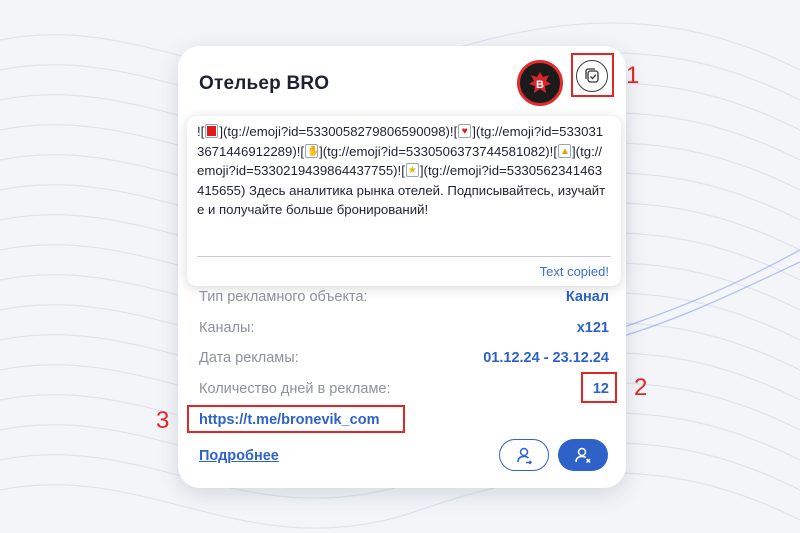 Image resolution: width=800 pixels, height=533 pixels. I want to click on callout-2: 2, so click(641, 387).